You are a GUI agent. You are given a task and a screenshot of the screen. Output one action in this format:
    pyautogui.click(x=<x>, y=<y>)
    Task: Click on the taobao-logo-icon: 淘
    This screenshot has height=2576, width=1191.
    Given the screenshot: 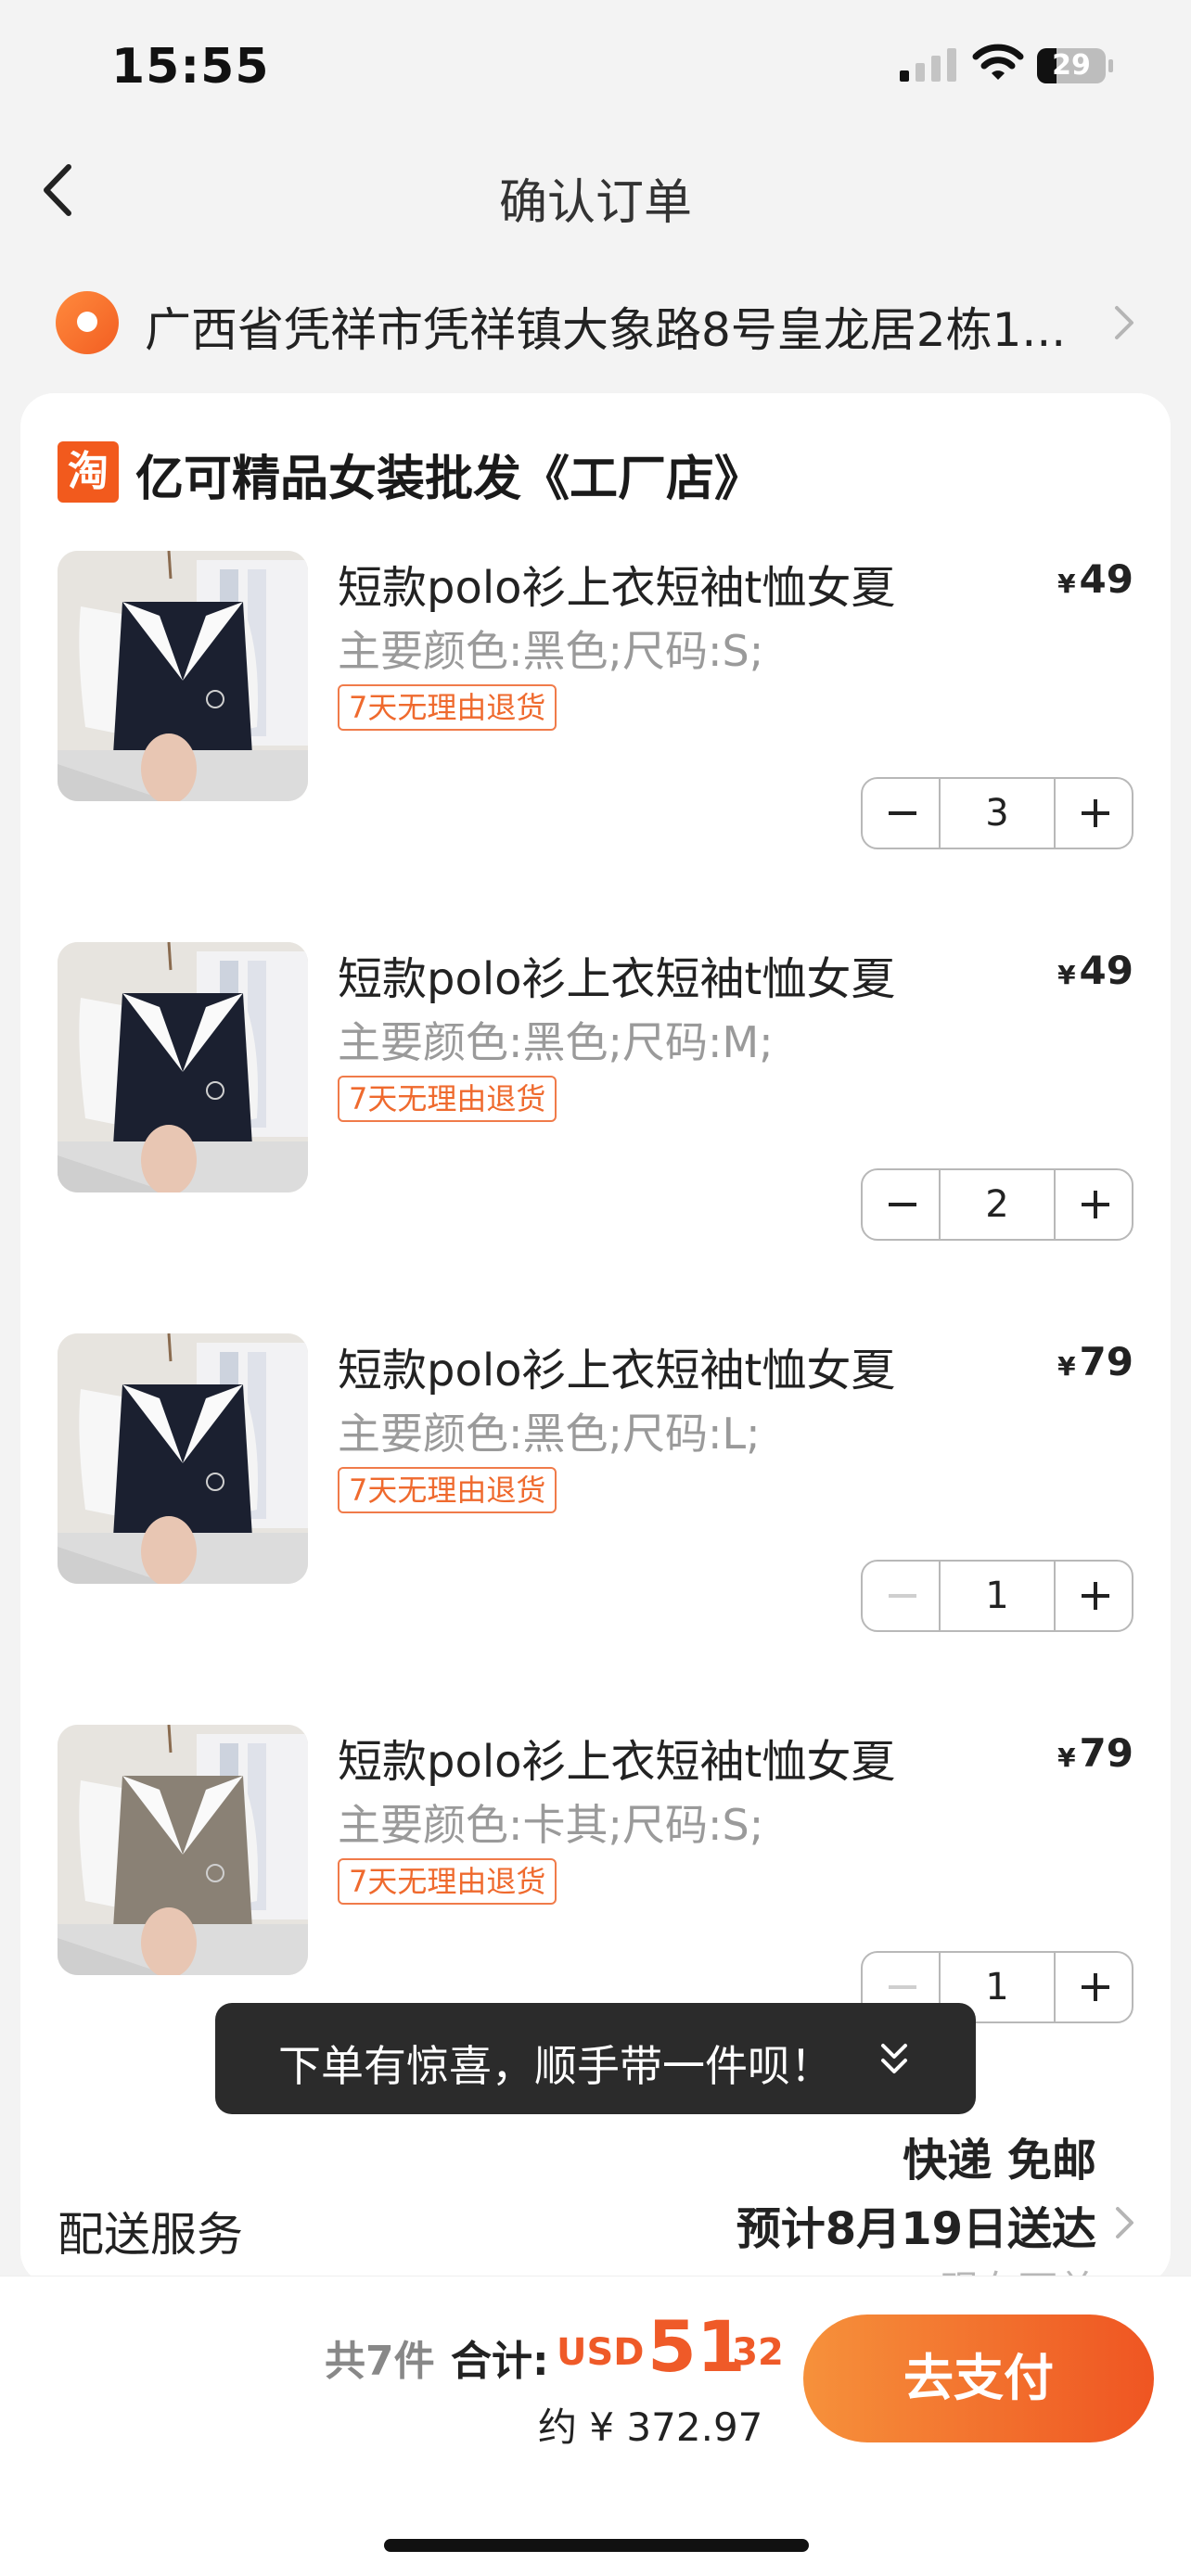 What is the action you would take?
    pyautogui.click(x=88, y=472)
    